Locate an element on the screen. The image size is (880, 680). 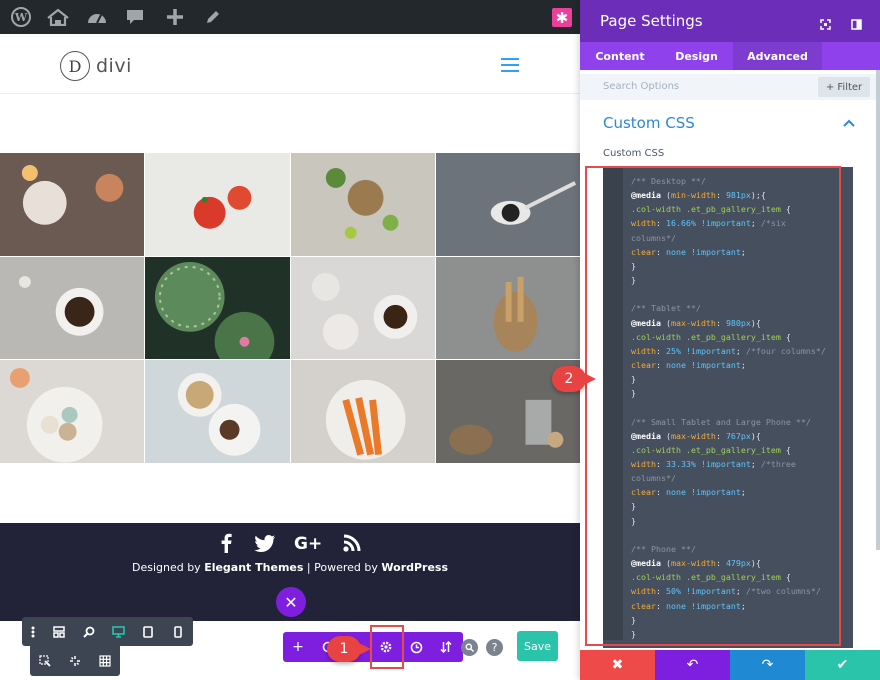
custom-css-section-toggle: Custom CSS is located at coordinates (649, 123).